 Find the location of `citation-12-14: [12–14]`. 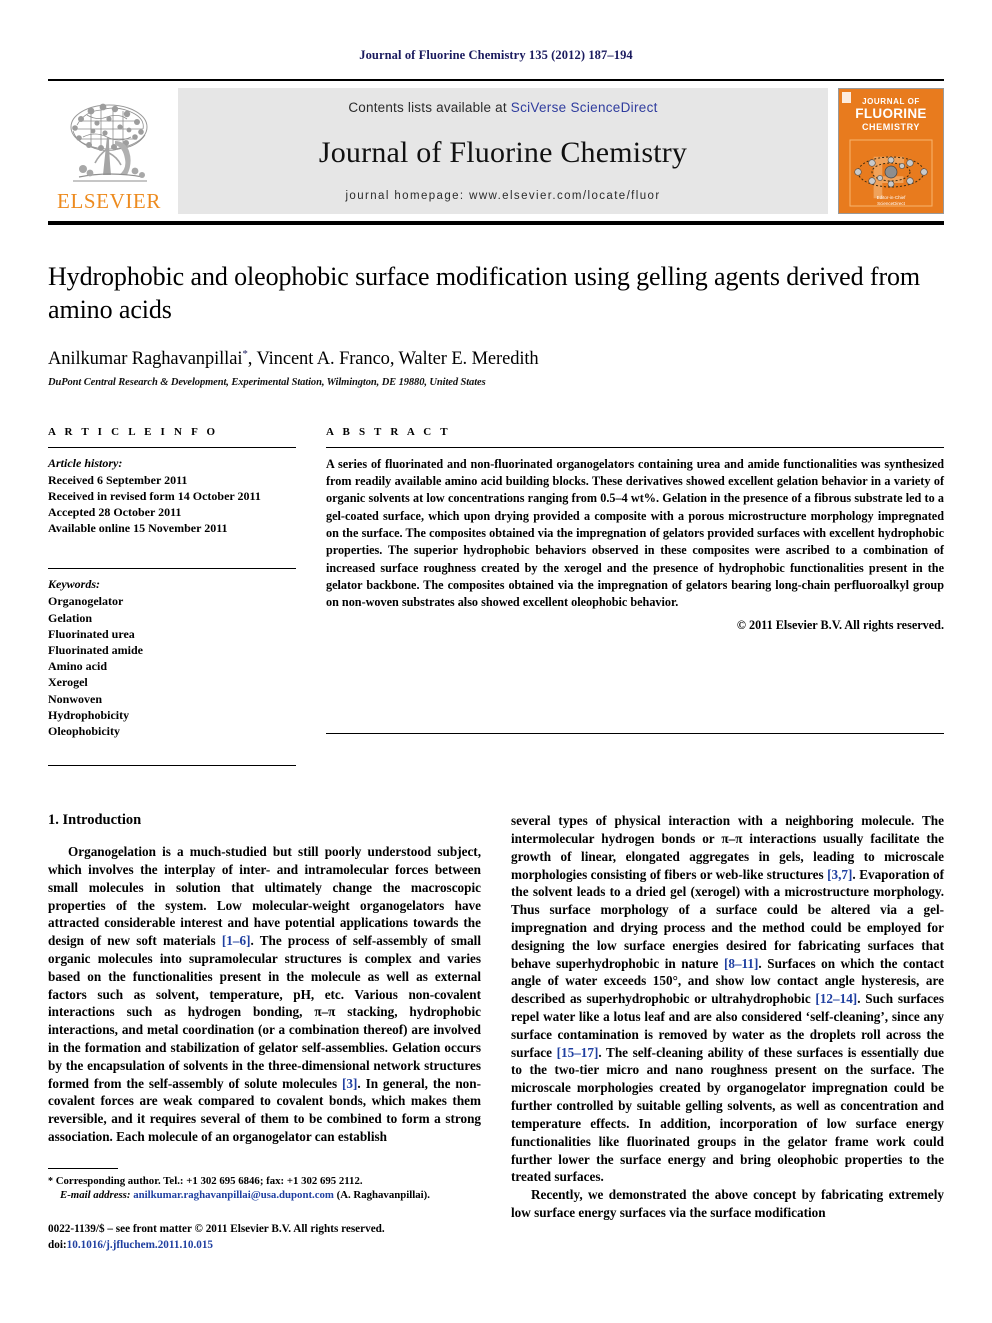

citation-12-14: [12–14] is located at coordinates (836, 998).